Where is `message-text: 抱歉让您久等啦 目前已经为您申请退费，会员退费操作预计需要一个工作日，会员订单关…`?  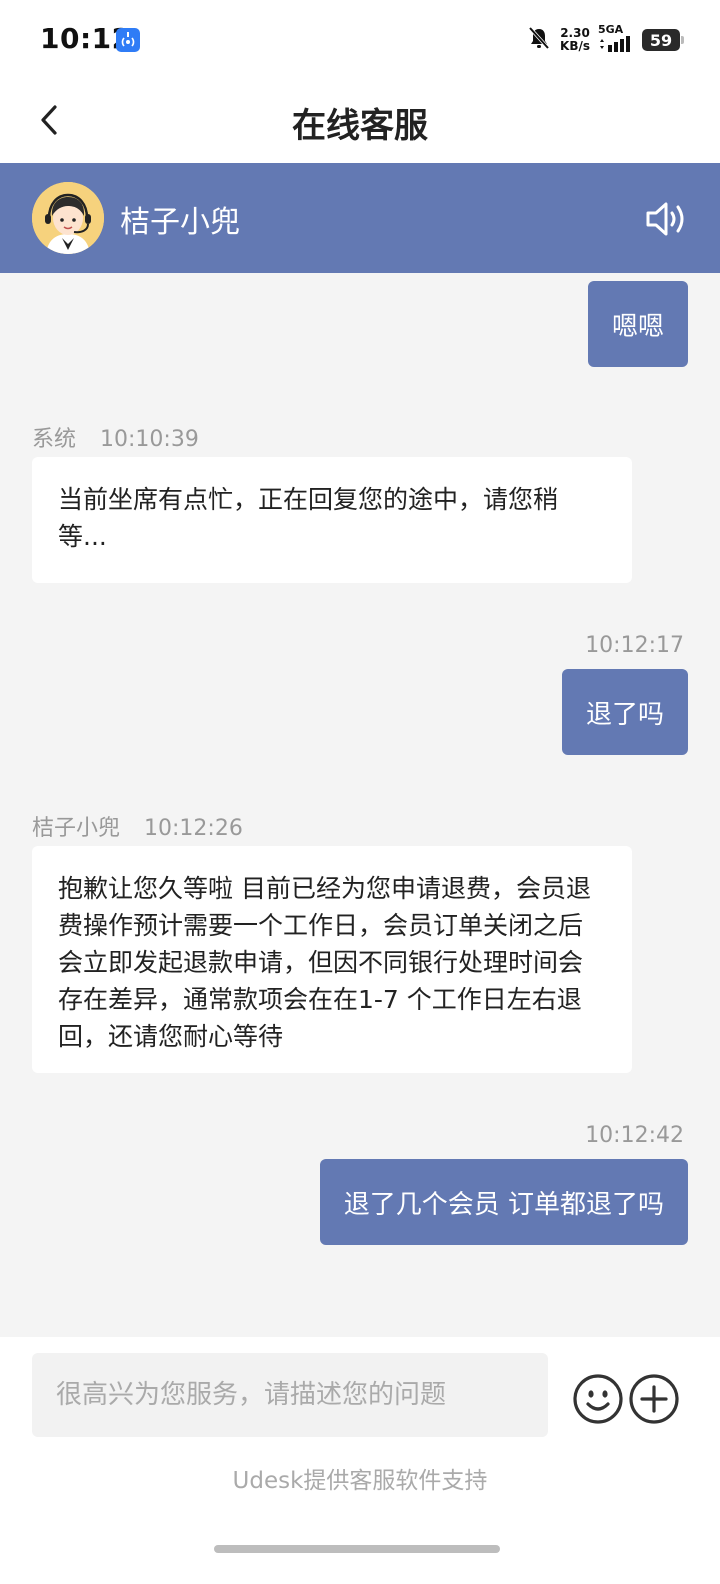 message-text: 抱歉让您久等啦 目前已经为您申请退费，会员退费操作预计需要一个工作日，会员订单关… is located at coordinates (324, 962).